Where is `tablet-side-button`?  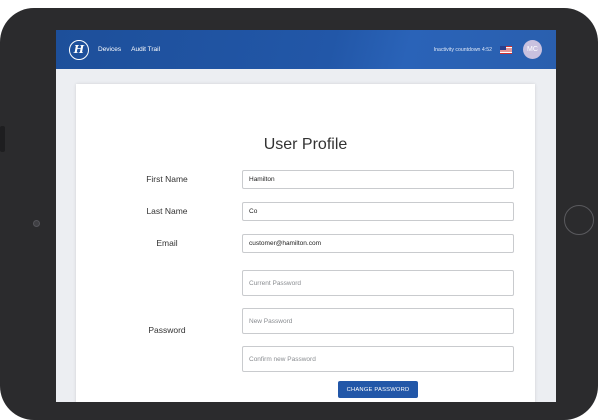
tablet-side-button is located at coordinates (2, 139).